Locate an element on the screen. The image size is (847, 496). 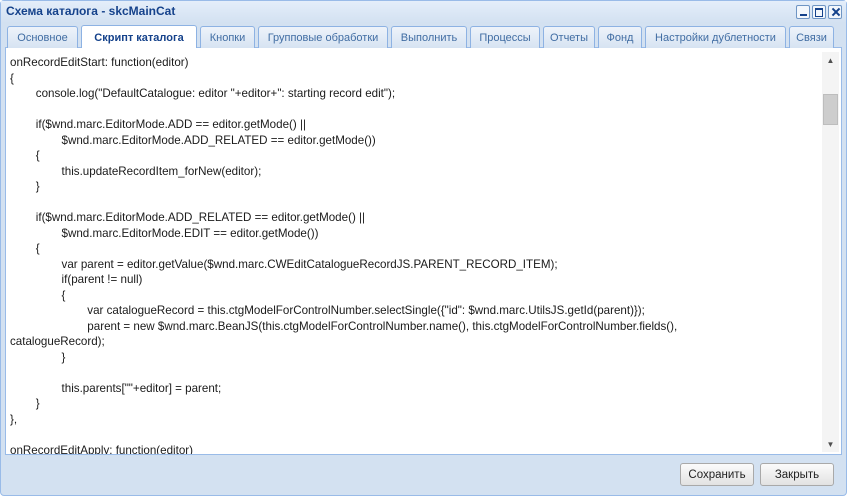
tab-execute: Выполнить is located at coordinates (429, 37).